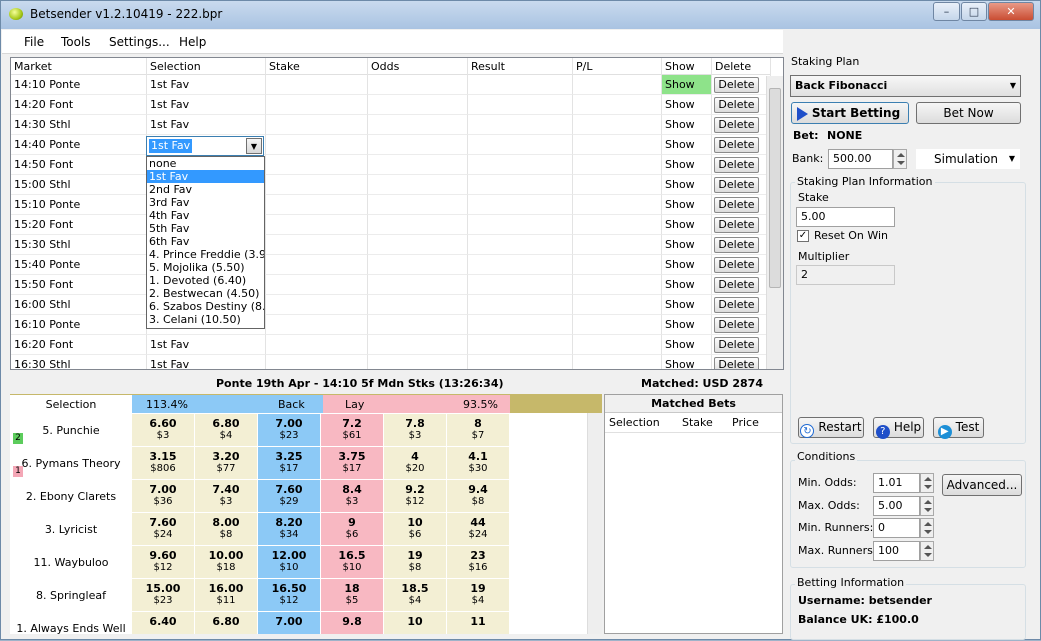 The image size is (1041, 641). What do you see at coordinates (71, 623) in the screenshot?
I see `runner-name: 1. Always Ends Well` at bounding box center [71, 623].